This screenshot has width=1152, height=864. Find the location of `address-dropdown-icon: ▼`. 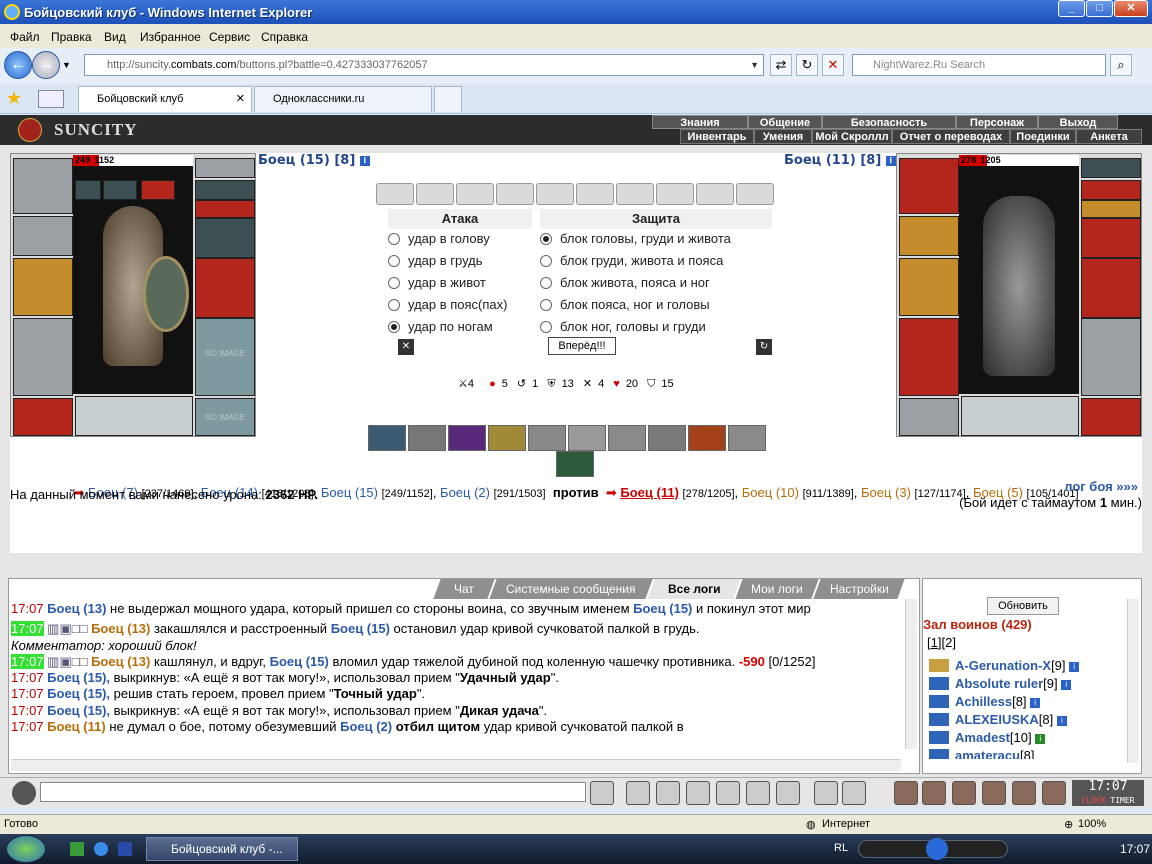

address-dropdown-icon: ▼ is located at coordinates (754, 65).